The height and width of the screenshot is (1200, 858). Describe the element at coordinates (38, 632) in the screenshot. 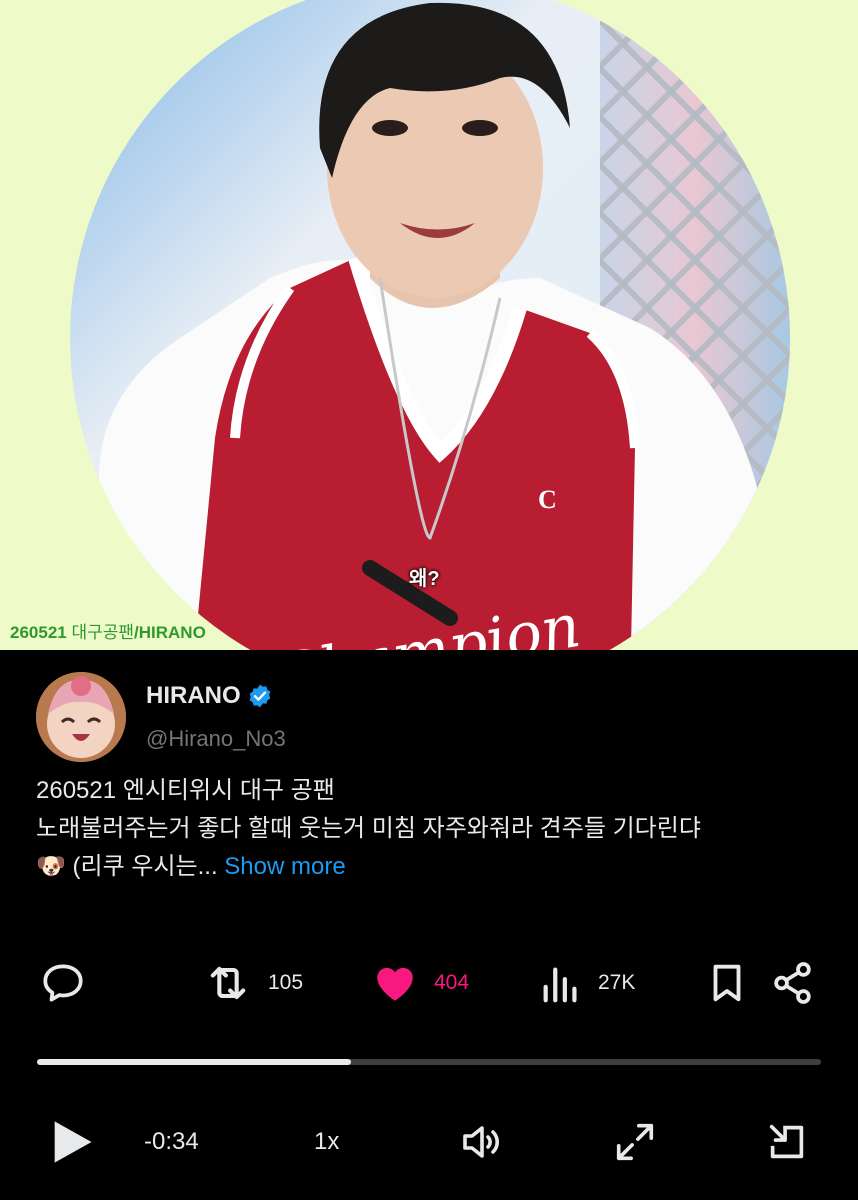

I see `watermark-date: 260521` at that location.